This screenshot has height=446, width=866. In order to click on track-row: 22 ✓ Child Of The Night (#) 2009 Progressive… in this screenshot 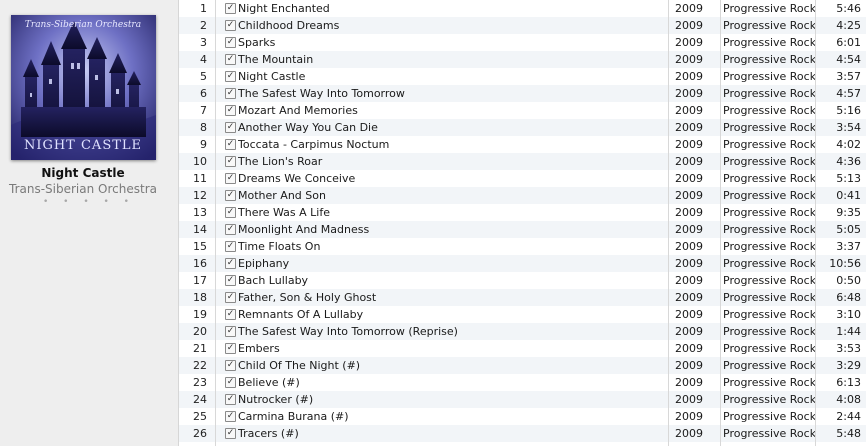, I will do `click(522, 365)`.